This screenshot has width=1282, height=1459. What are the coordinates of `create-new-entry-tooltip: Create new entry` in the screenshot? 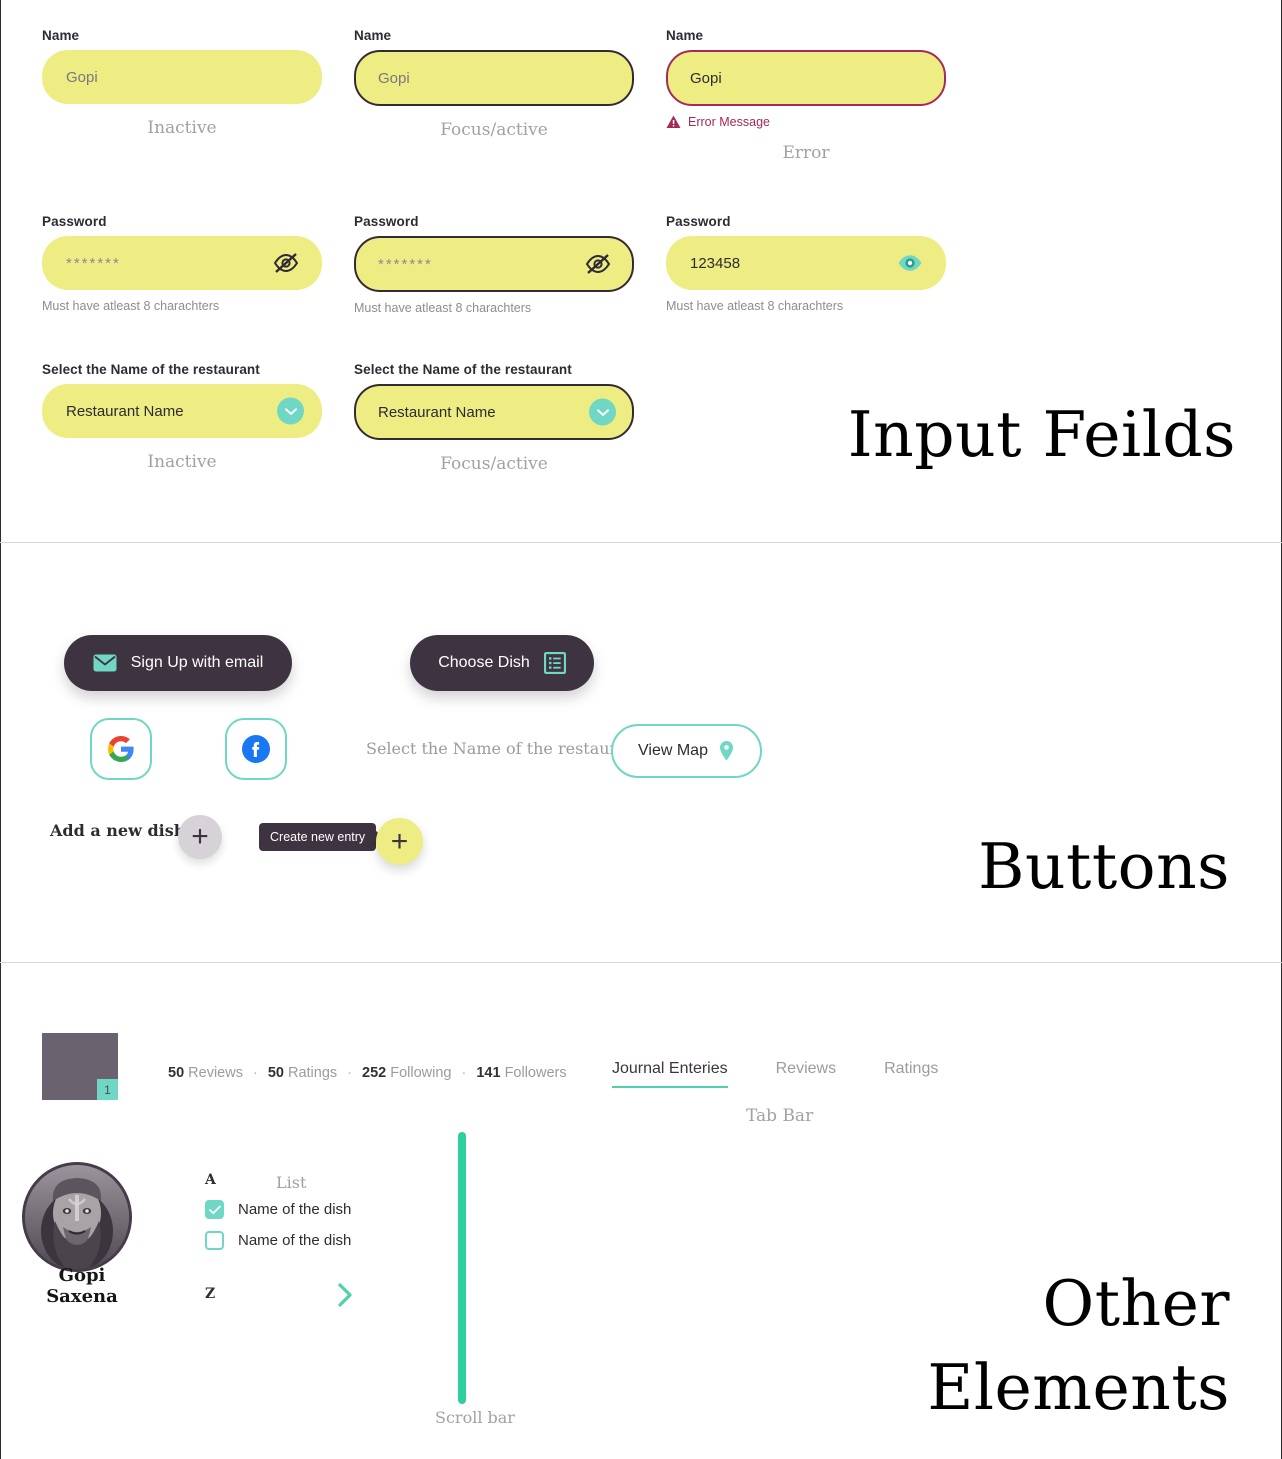 It's located at (318, 837).